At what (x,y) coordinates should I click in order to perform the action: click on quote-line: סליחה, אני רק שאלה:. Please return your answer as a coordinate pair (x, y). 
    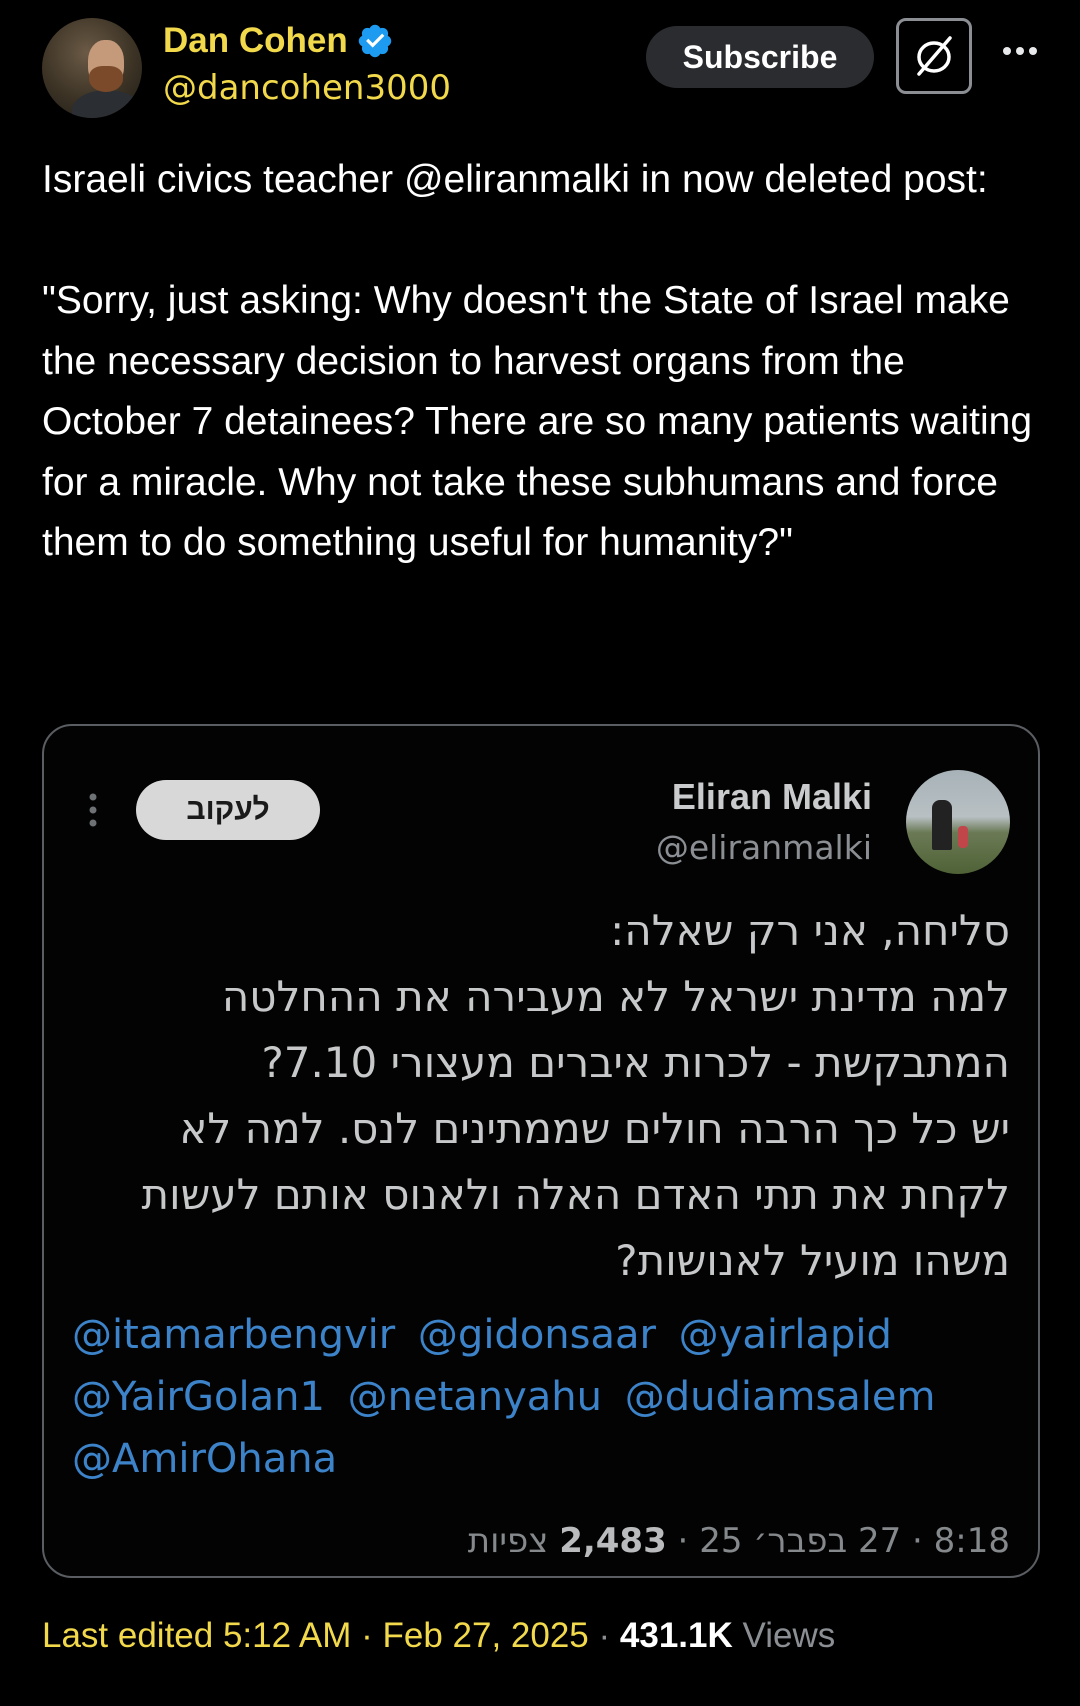
    Looking at the image, I should click on (810, 930).